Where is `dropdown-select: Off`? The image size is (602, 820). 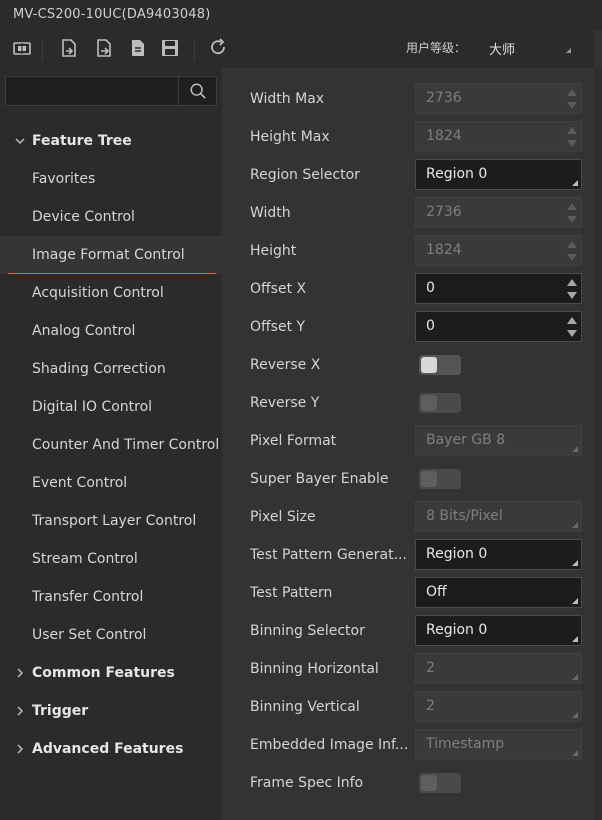 dropdown-select: Off is located at coordinates (498, 592).